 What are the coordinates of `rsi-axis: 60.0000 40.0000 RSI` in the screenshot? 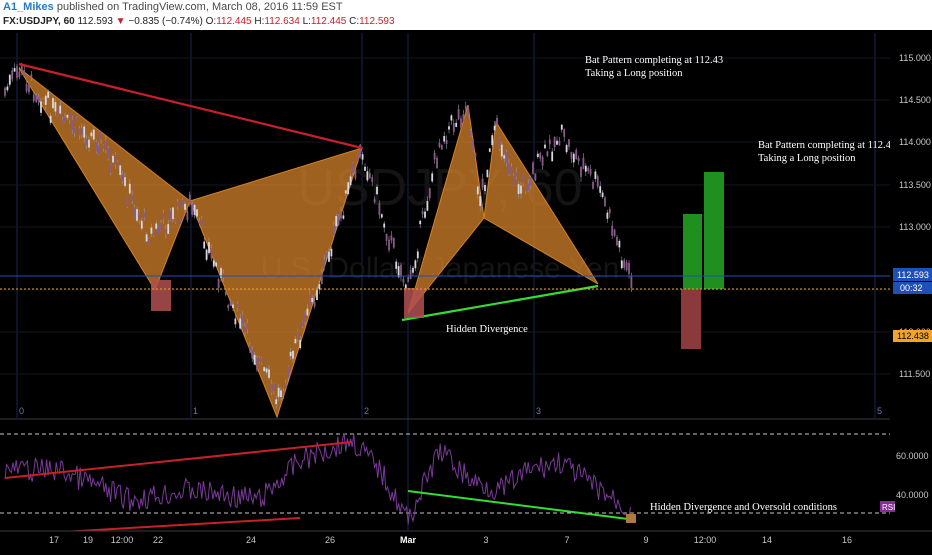 It's located at (906, 475).